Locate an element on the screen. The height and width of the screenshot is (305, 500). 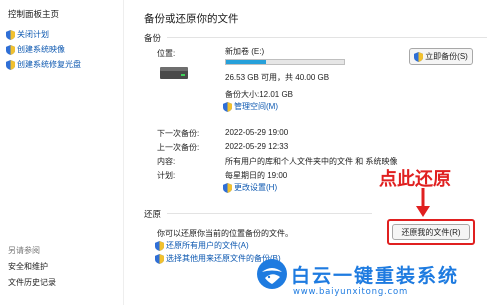
sidebar-item-security-maintenance: 安全和维护 is located at coordinates (28, 266).